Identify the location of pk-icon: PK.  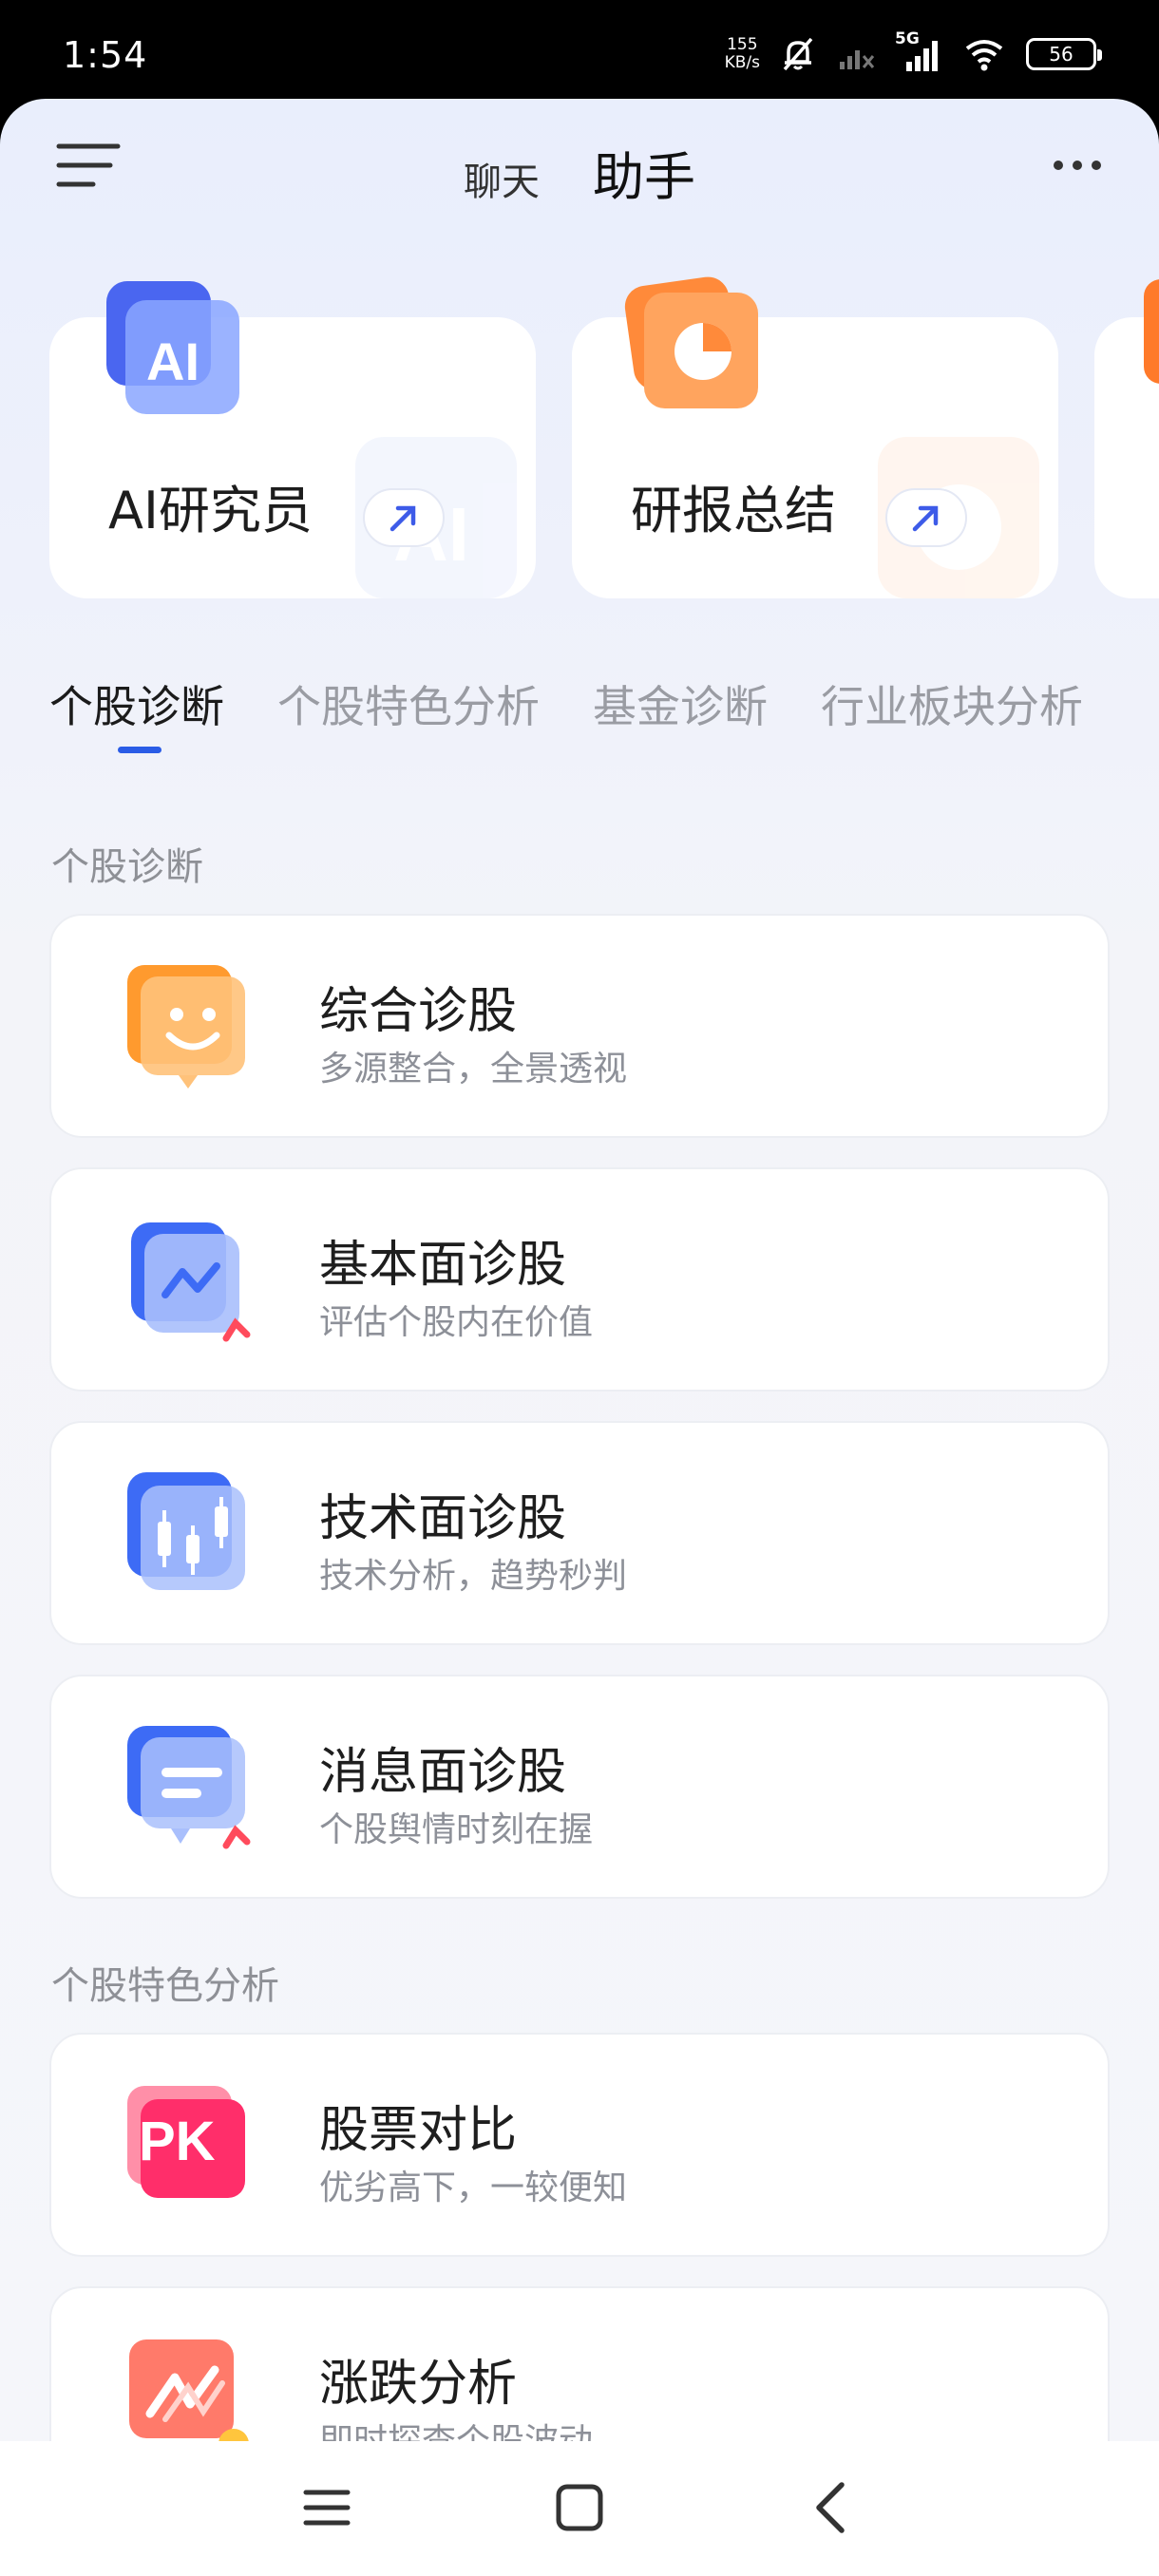
(186, 2142).